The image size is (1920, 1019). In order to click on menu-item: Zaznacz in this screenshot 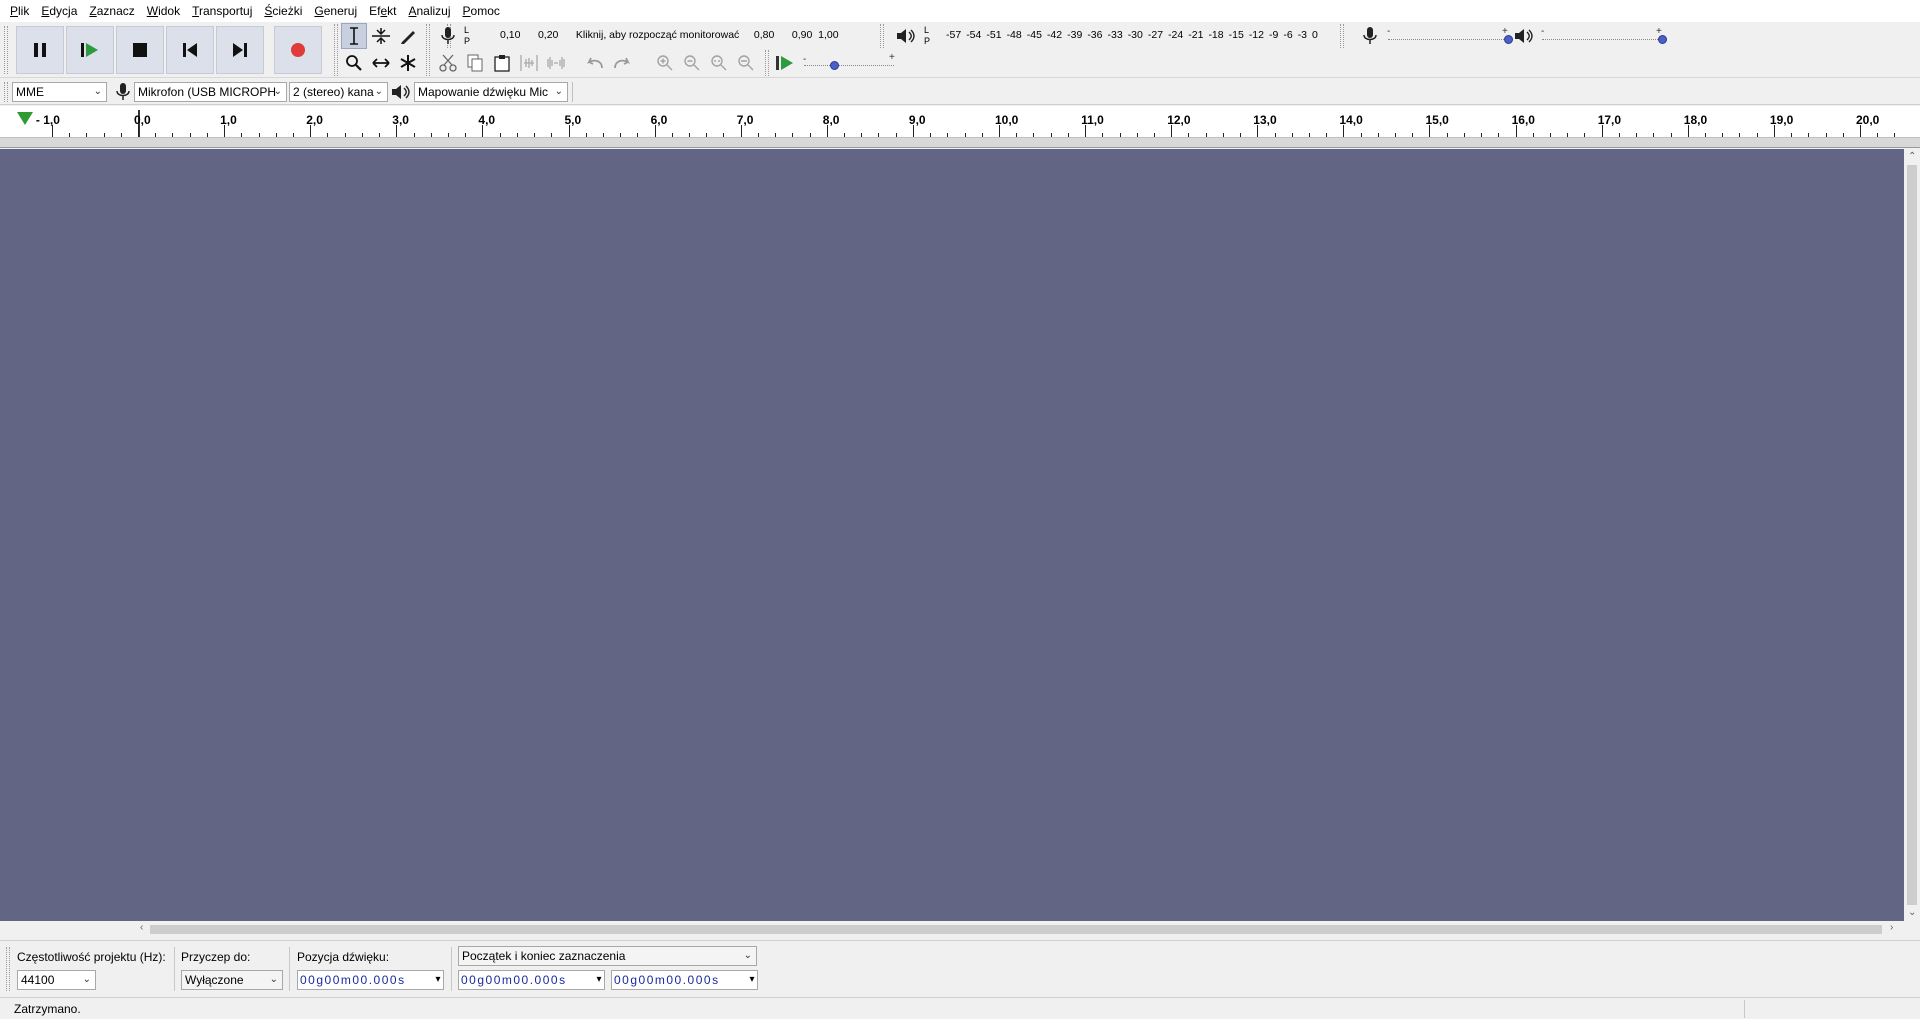, I will do `click(111, 11)`.